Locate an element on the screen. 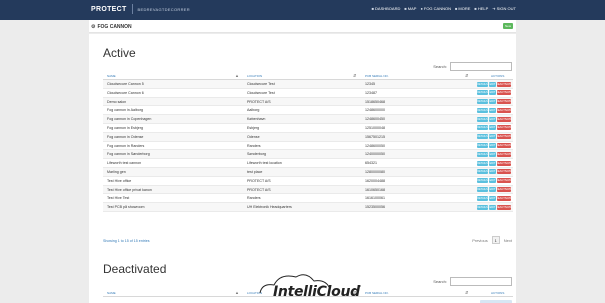 Image resolution: width=605 pixels, height=303 pixels. cell-serial: 123487 is located at coordinates (371, 92).